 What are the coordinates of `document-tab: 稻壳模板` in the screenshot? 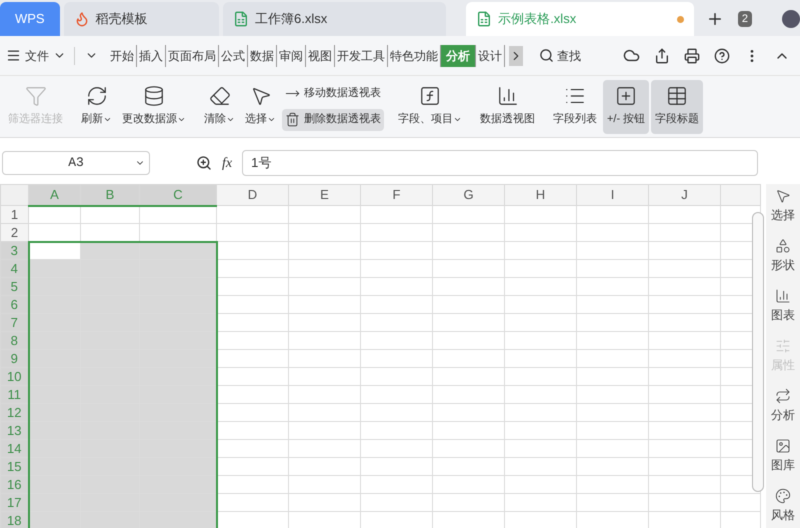 It's located at (142, 19).